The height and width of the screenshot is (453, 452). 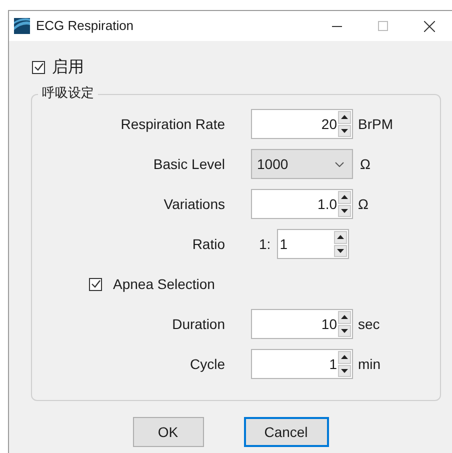 I want to click on app-logo-icon, so click(x=22, y=26).